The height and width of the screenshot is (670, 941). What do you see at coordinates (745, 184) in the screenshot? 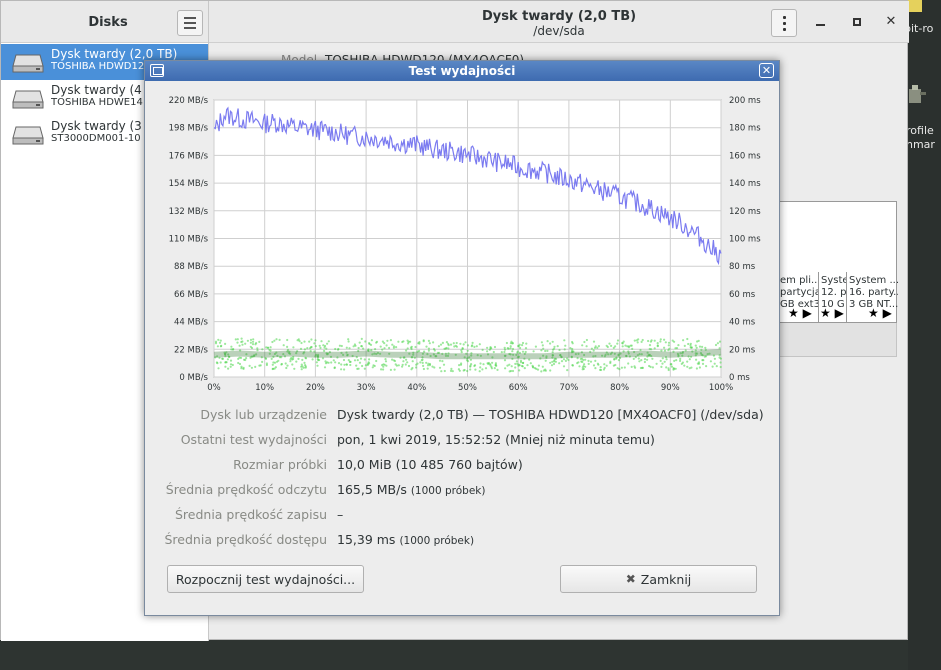
I see `y-right-tick-label: 140 ms` at bounding box center [745, 184].